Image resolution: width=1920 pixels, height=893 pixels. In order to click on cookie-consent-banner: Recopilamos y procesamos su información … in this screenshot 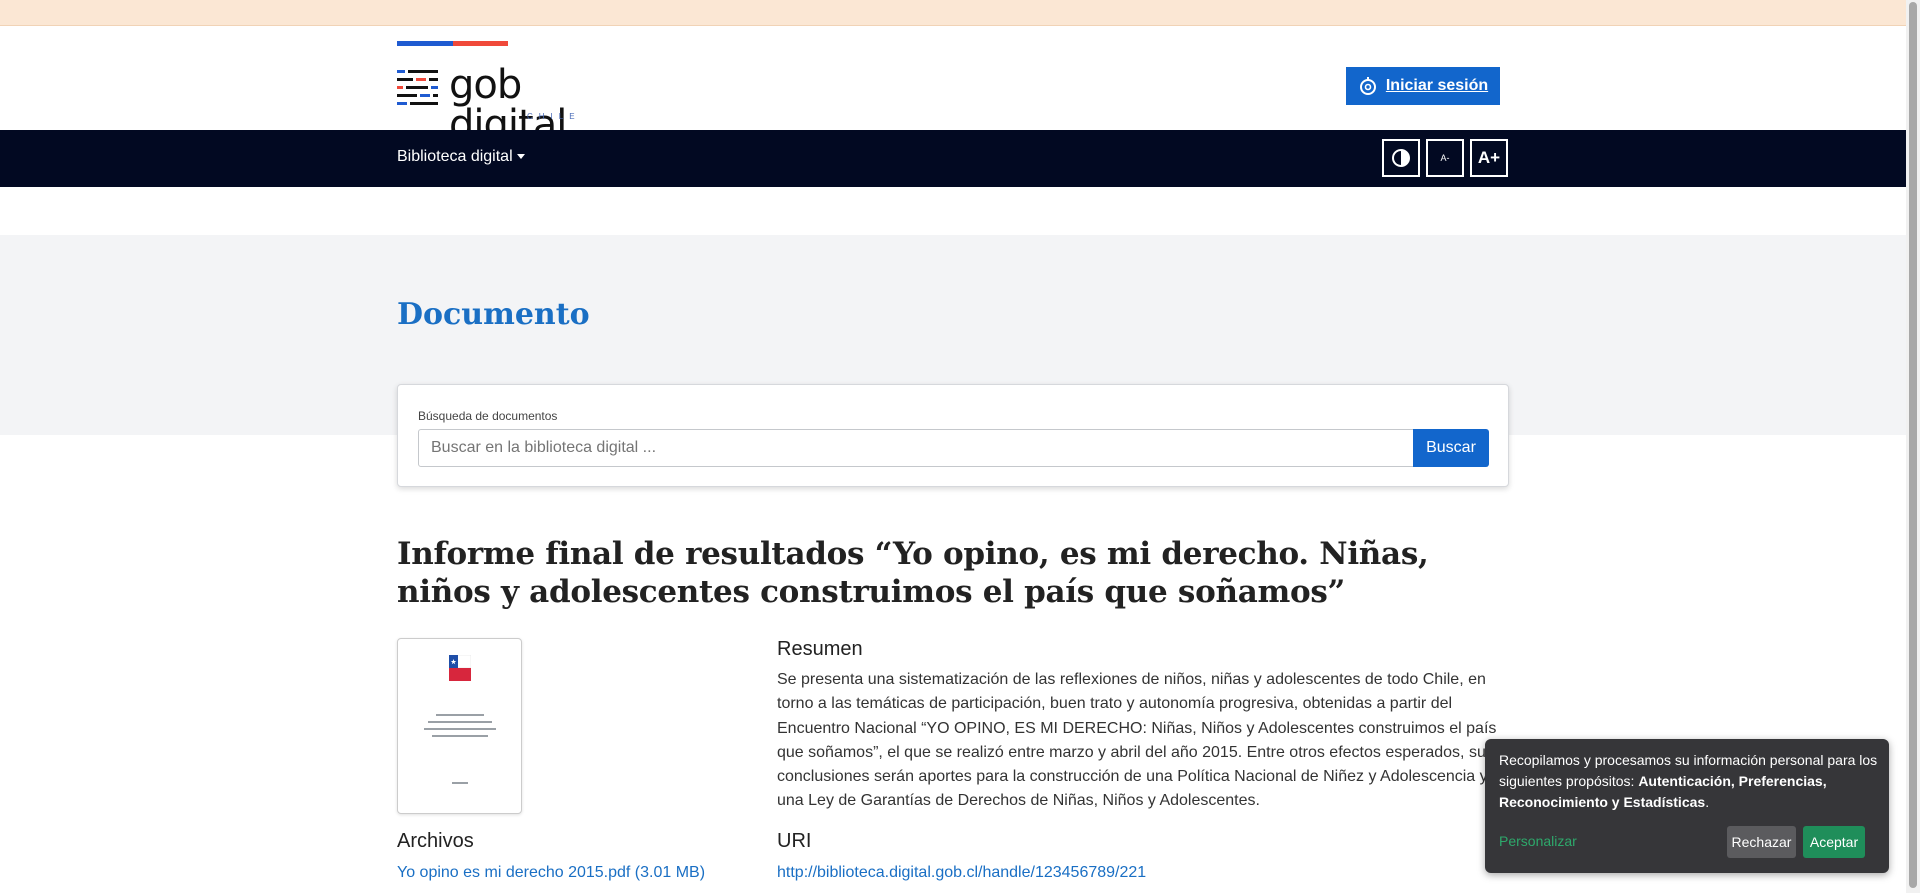, I will do `click(1687, 806)`.